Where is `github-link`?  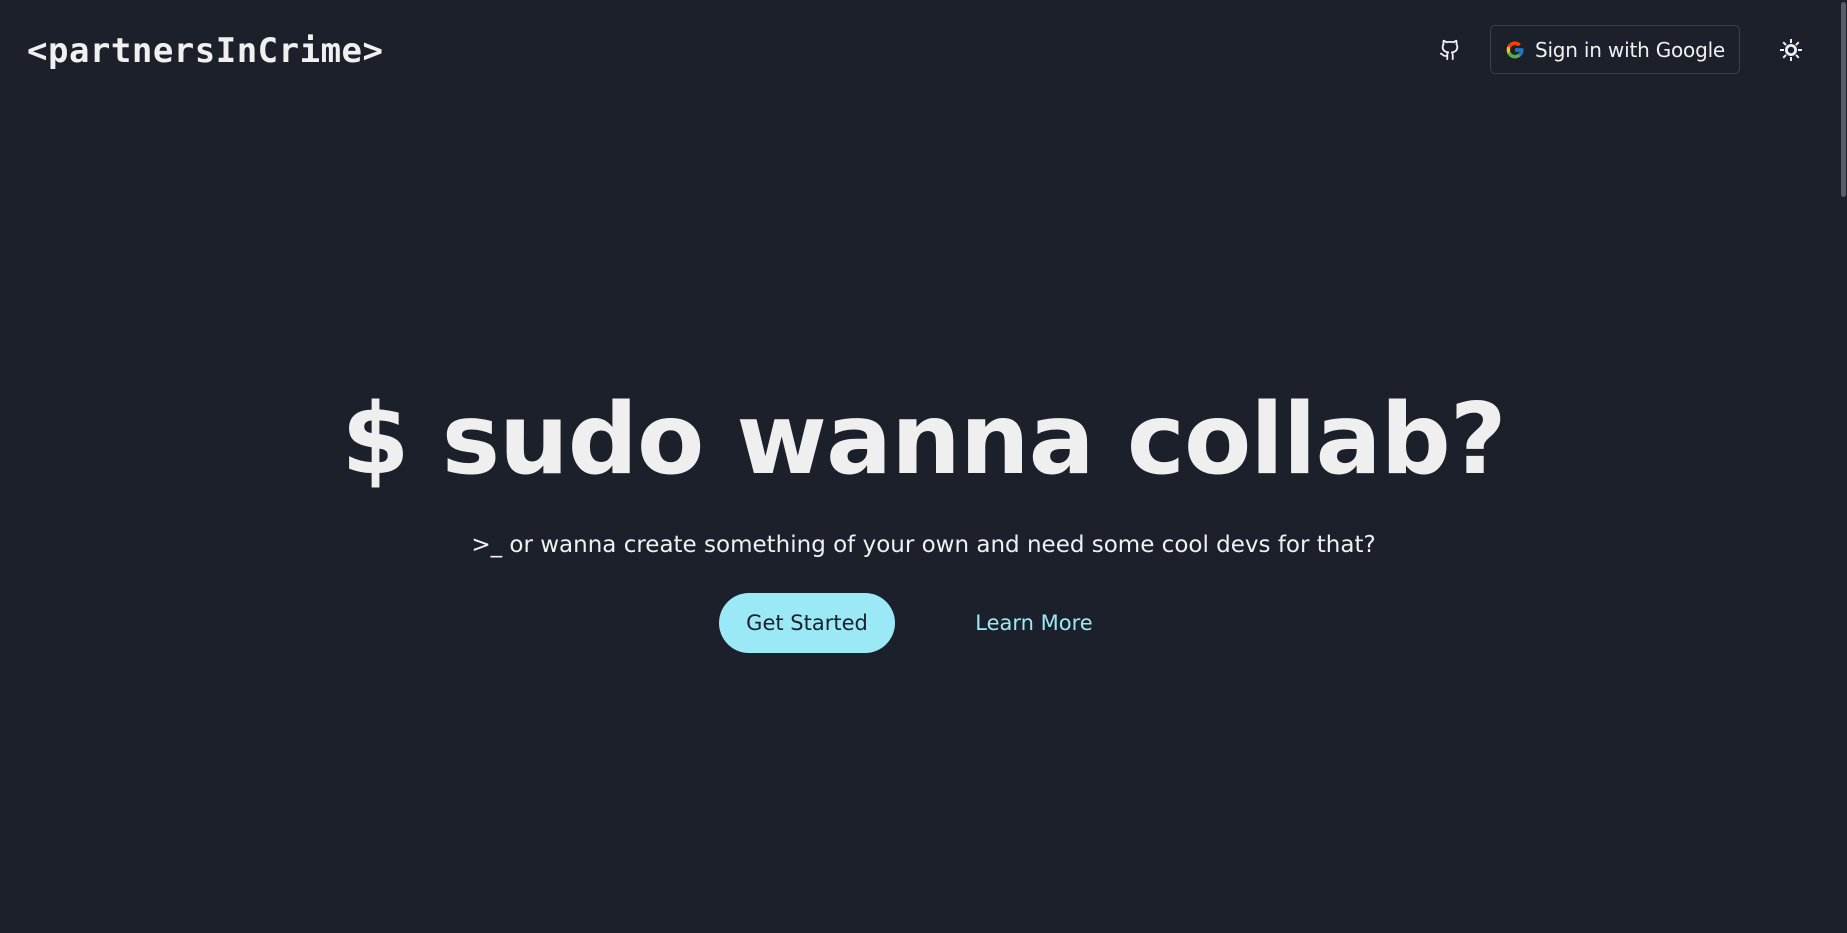
github-link is located at coordinates (1450, 50).